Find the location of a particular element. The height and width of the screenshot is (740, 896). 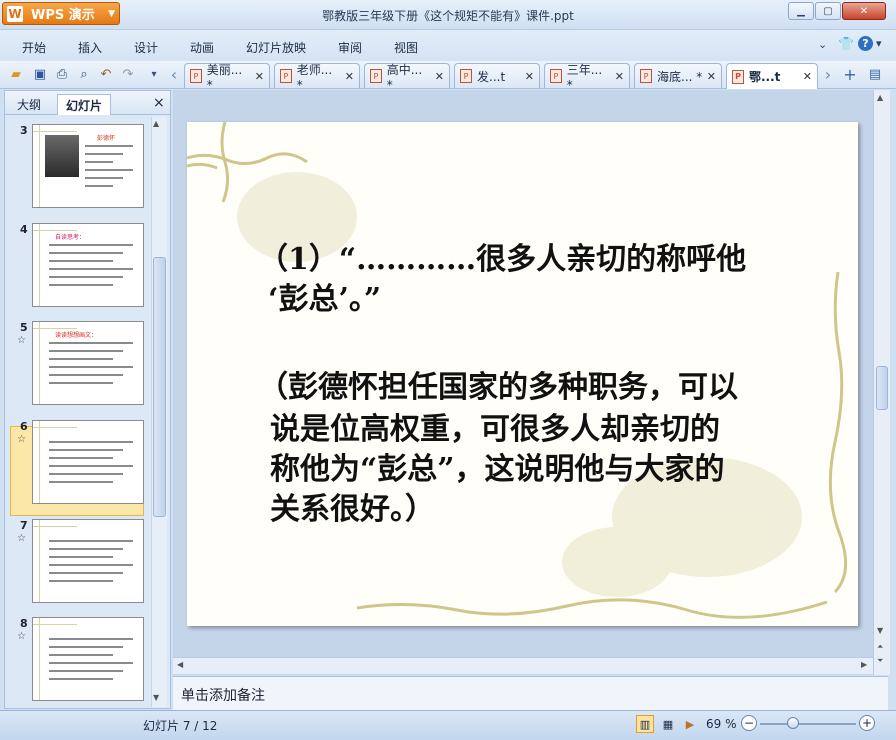

minimize-button: ▁ is located at coordinates (801, 11).